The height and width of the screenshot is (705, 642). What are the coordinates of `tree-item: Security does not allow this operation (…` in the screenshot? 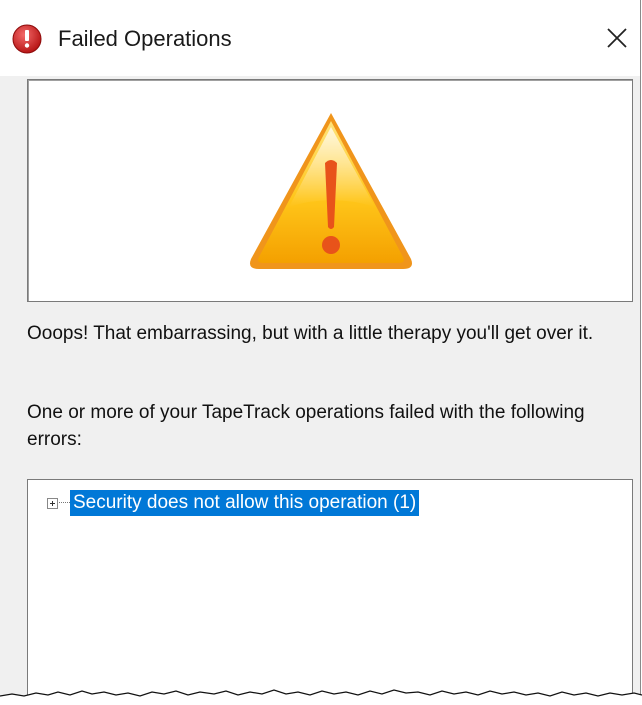 It's located at (233, 503).